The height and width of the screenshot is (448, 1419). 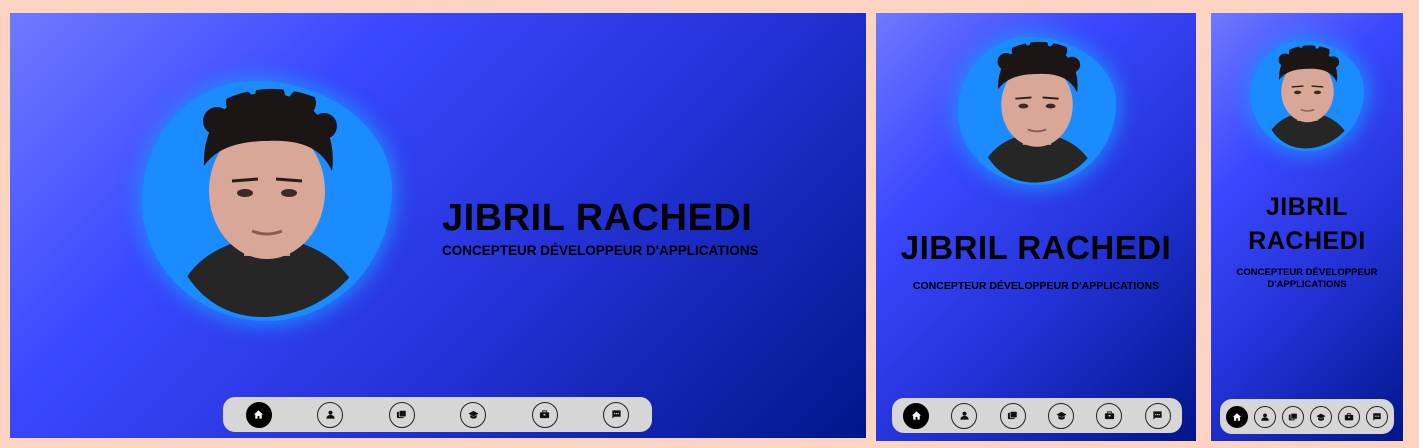 I want to click on hero-subtitle-line1: CONCEPTEUR DÉVELOPPEUR, so click(x=1307, y=272).